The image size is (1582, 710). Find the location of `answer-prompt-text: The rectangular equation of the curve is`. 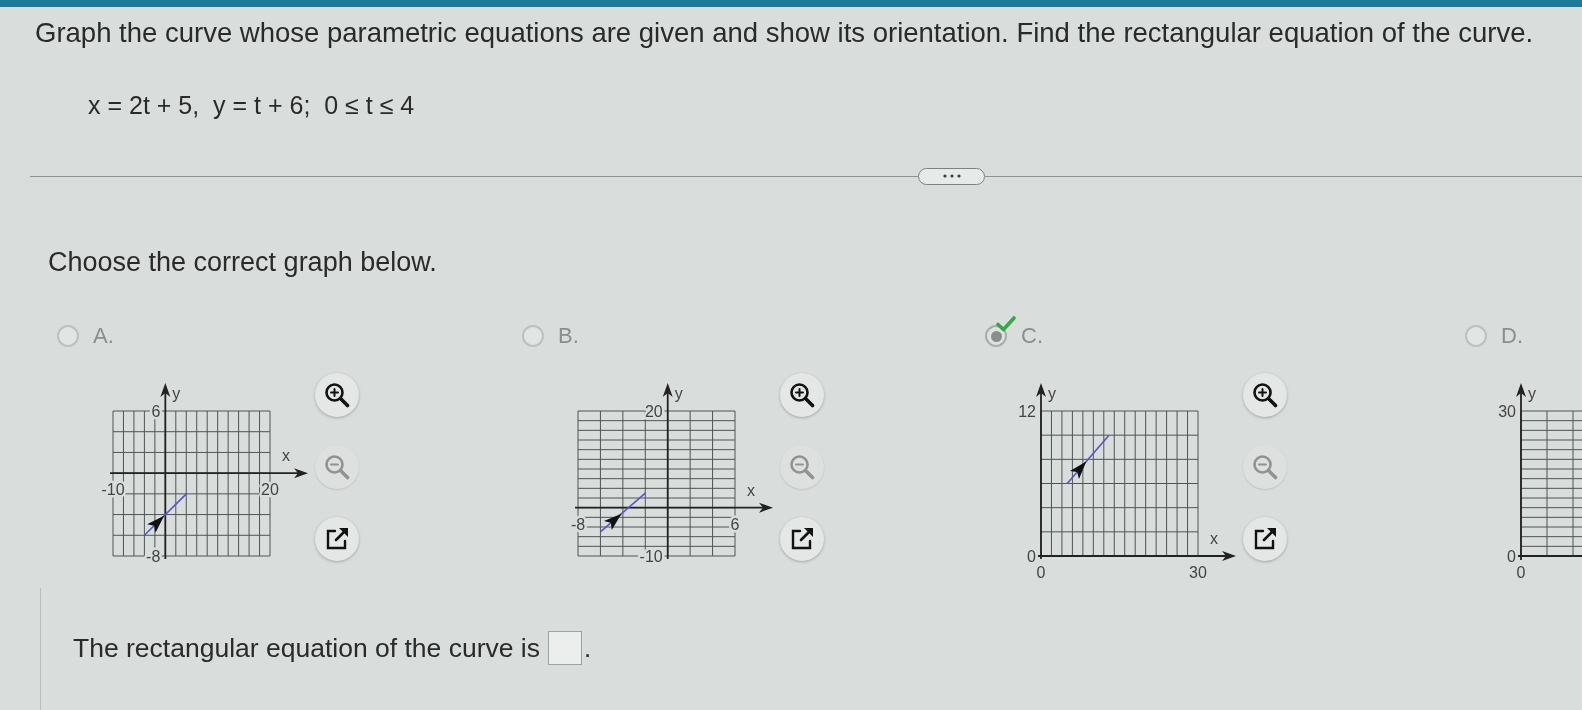

answer-prompt-text: The rectangular equation of the curve is is located at coordinates (306, 648).